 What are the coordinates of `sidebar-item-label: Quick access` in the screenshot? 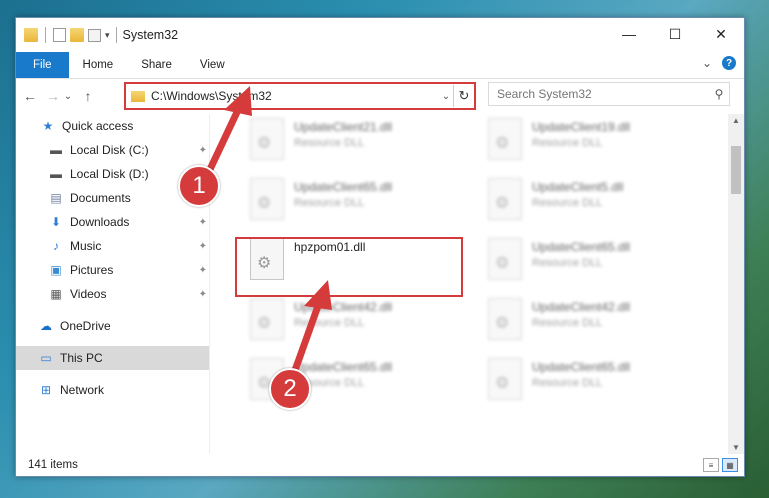 It's located at (98, 126).